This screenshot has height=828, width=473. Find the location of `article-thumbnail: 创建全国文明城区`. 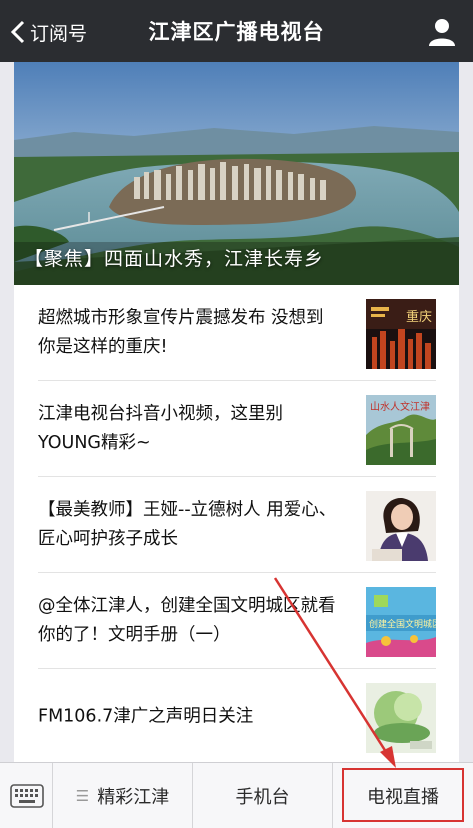

article-thumbnail: 创建全国文明城区 is located at coordinates (401, 622).